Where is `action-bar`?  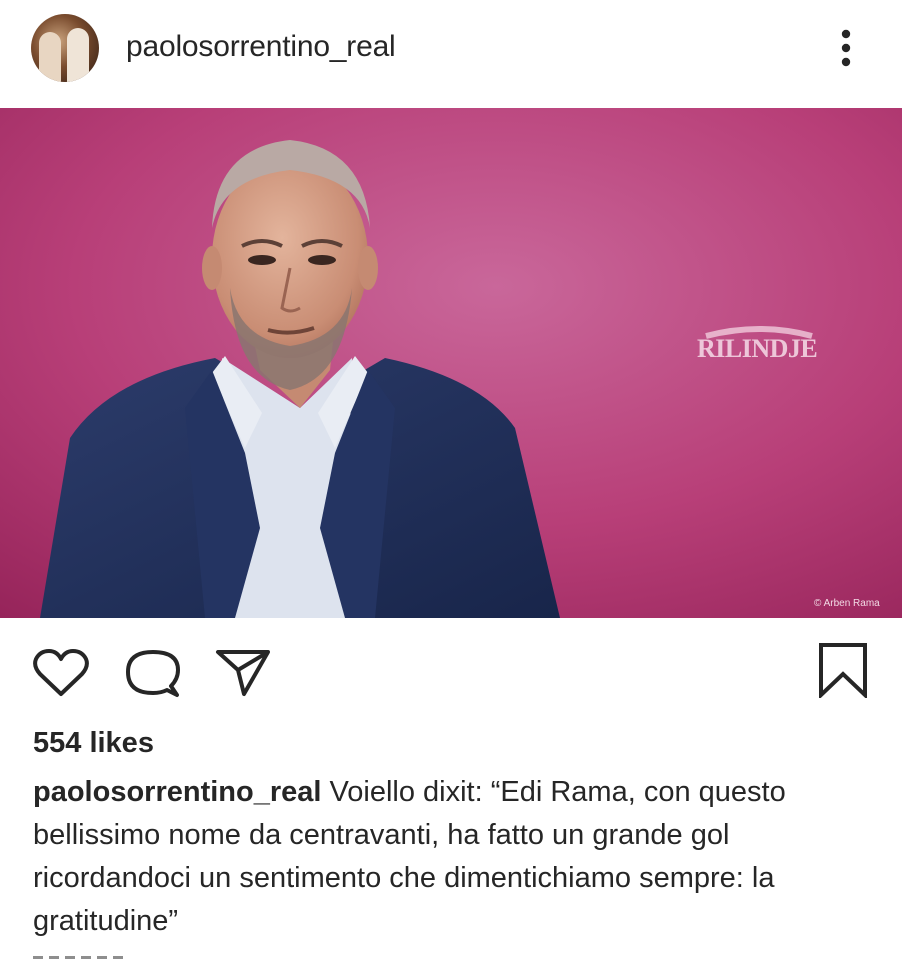 action-bar is located at coordinates (451, 673).